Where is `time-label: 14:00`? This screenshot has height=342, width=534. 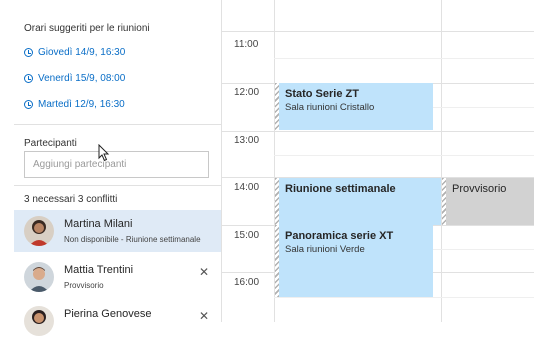 time-label: 14:00 is located at coordinates (247, 187).